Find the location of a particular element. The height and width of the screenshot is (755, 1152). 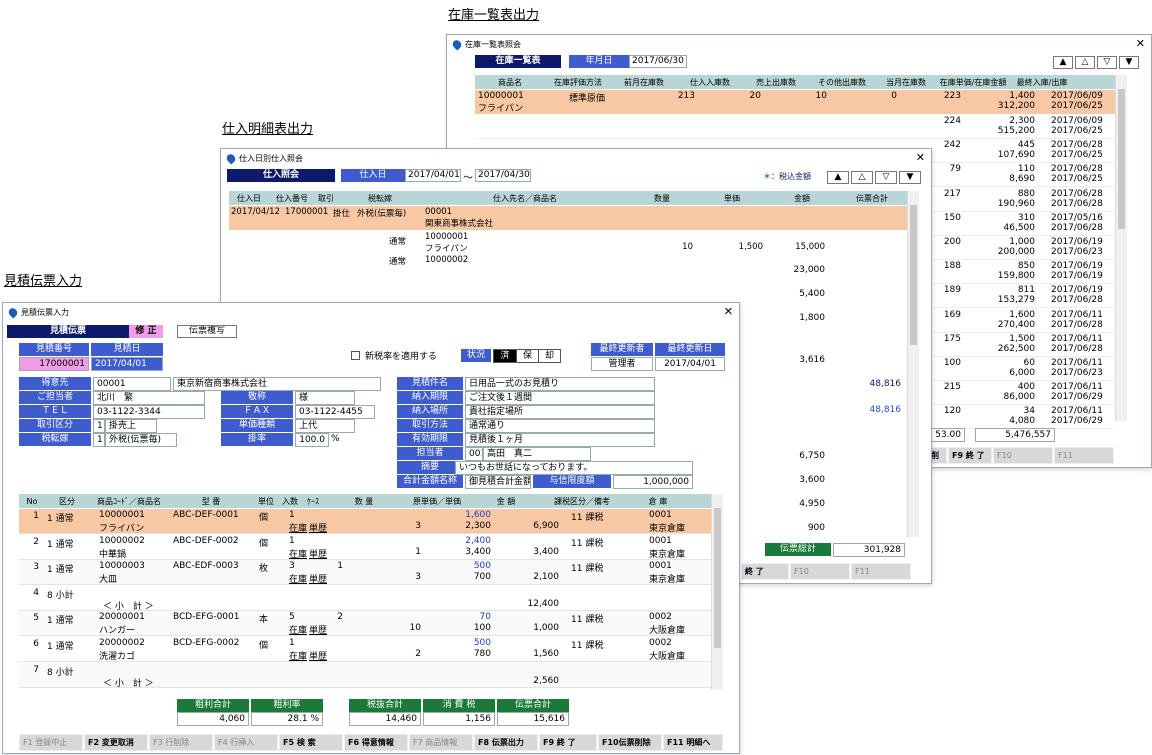

summary-field: いつもお世話になっております。 is located at coordinates (574, 468).